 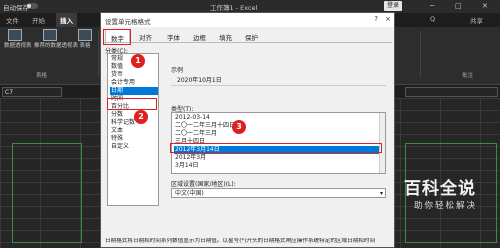 What do you see at coordinates (173, 37) in the screenshot?
I see `tab-font: 字体` at bounding box center [173, 37].